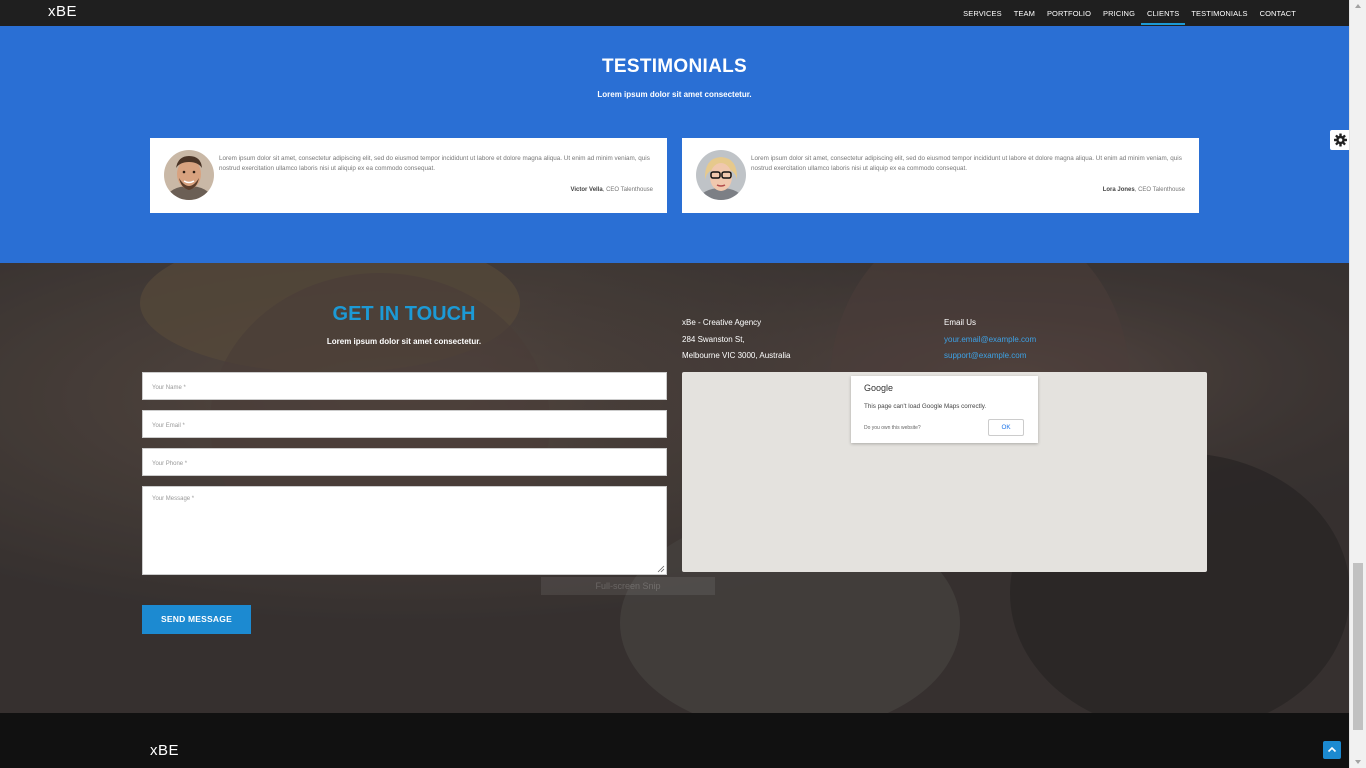 The image size is (1366, 768). I want to click on author-name: Lora Jones, so click(1118, 190).